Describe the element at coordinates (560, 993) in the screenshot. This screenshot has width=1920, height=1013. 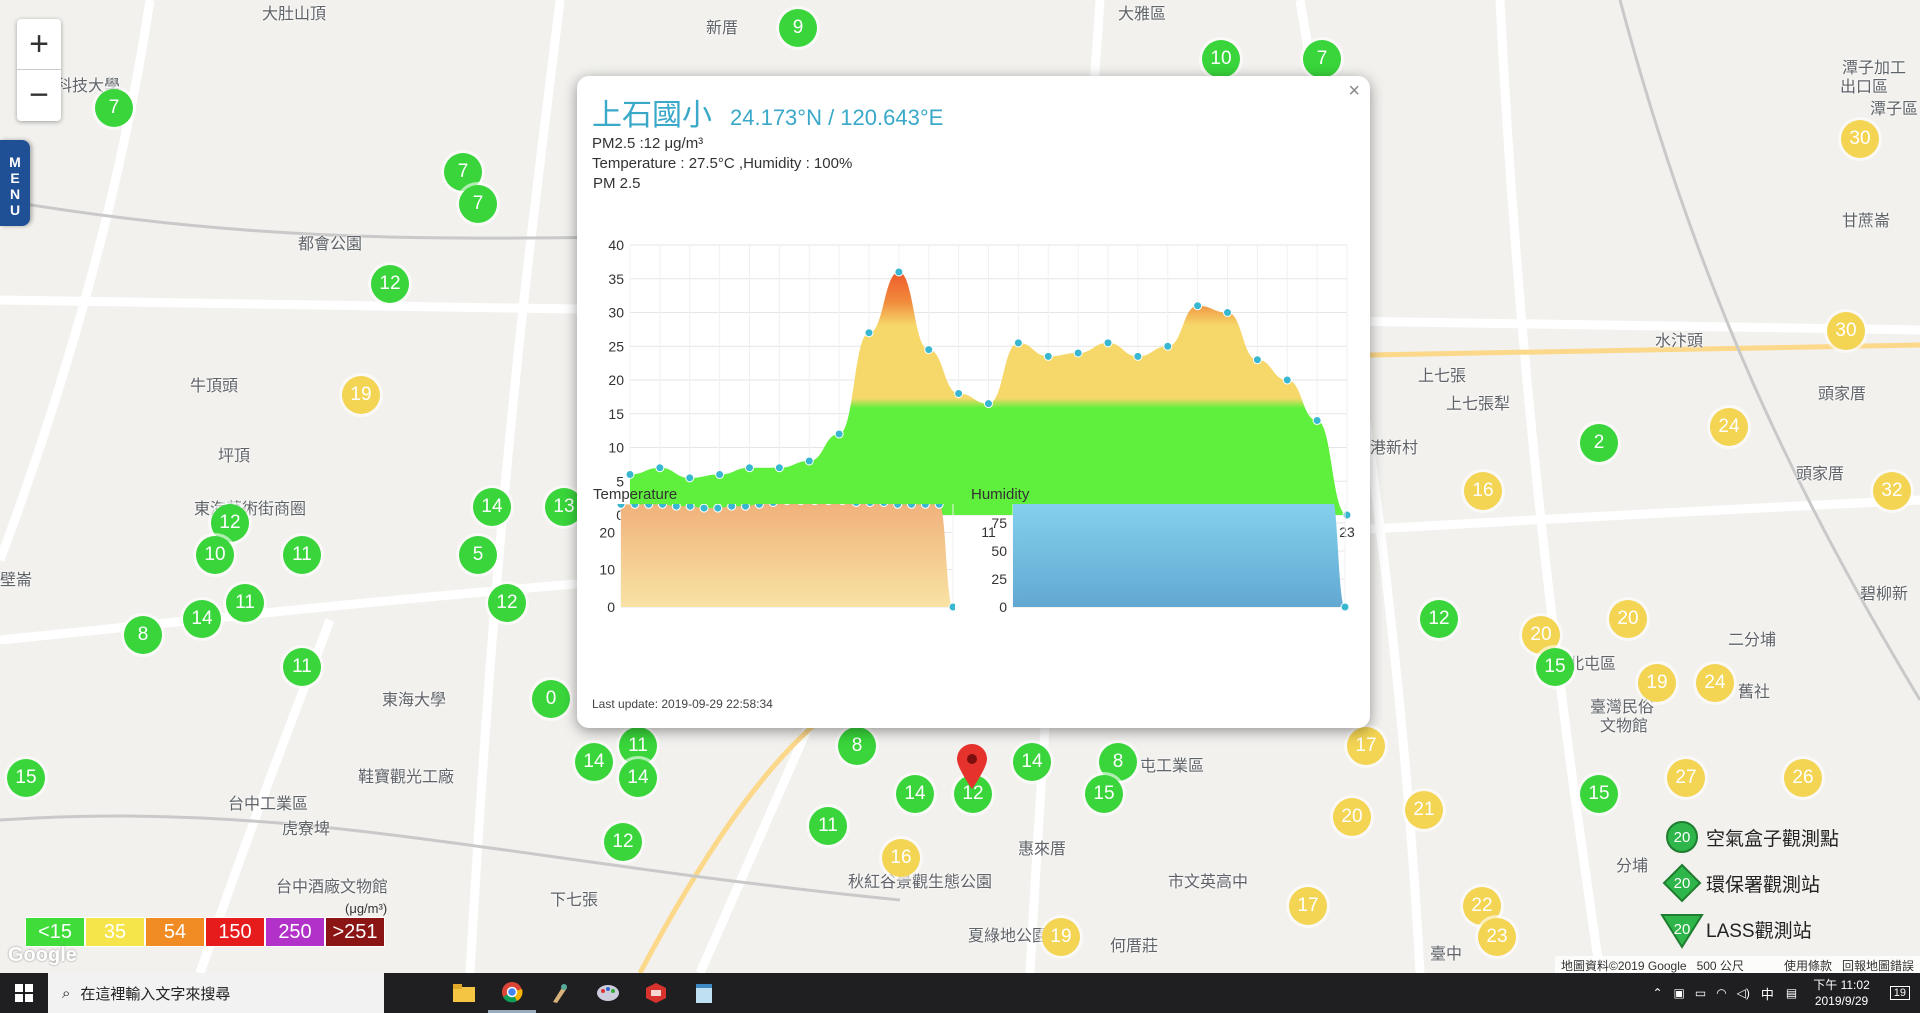
I see `paint-app-icon` at that location.